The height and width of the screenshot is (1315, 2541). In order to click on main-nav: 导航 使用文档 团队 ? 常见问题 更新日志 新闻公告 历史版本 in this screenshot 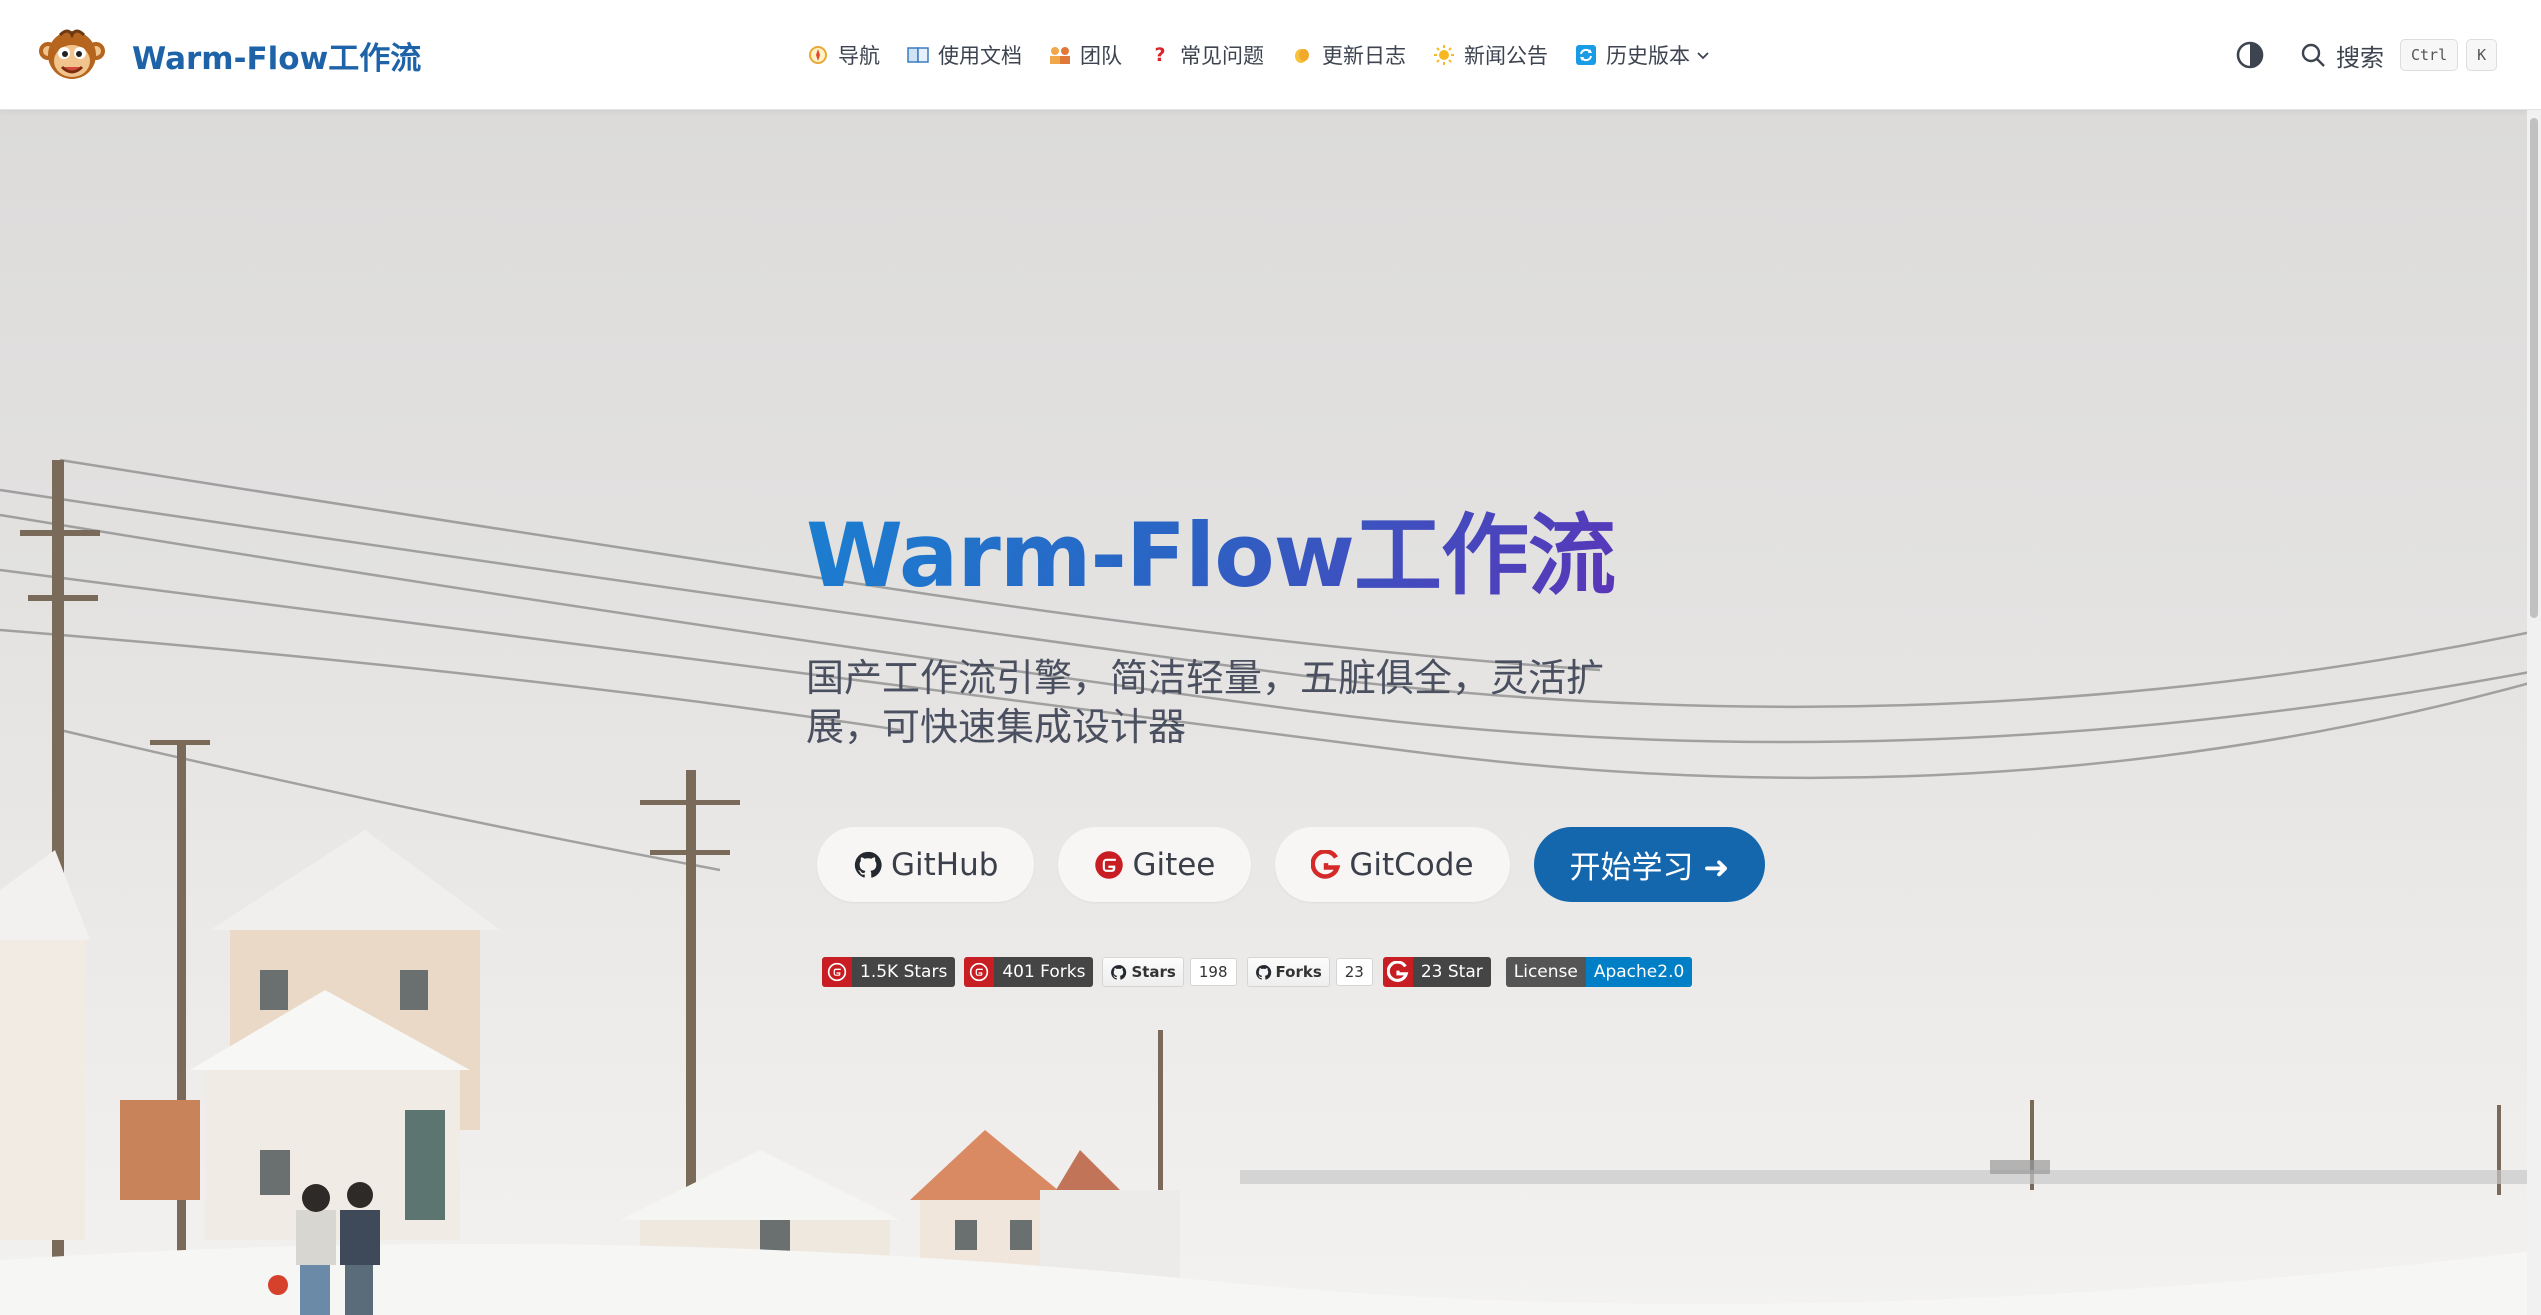, I will do `click(1271, 55)`.